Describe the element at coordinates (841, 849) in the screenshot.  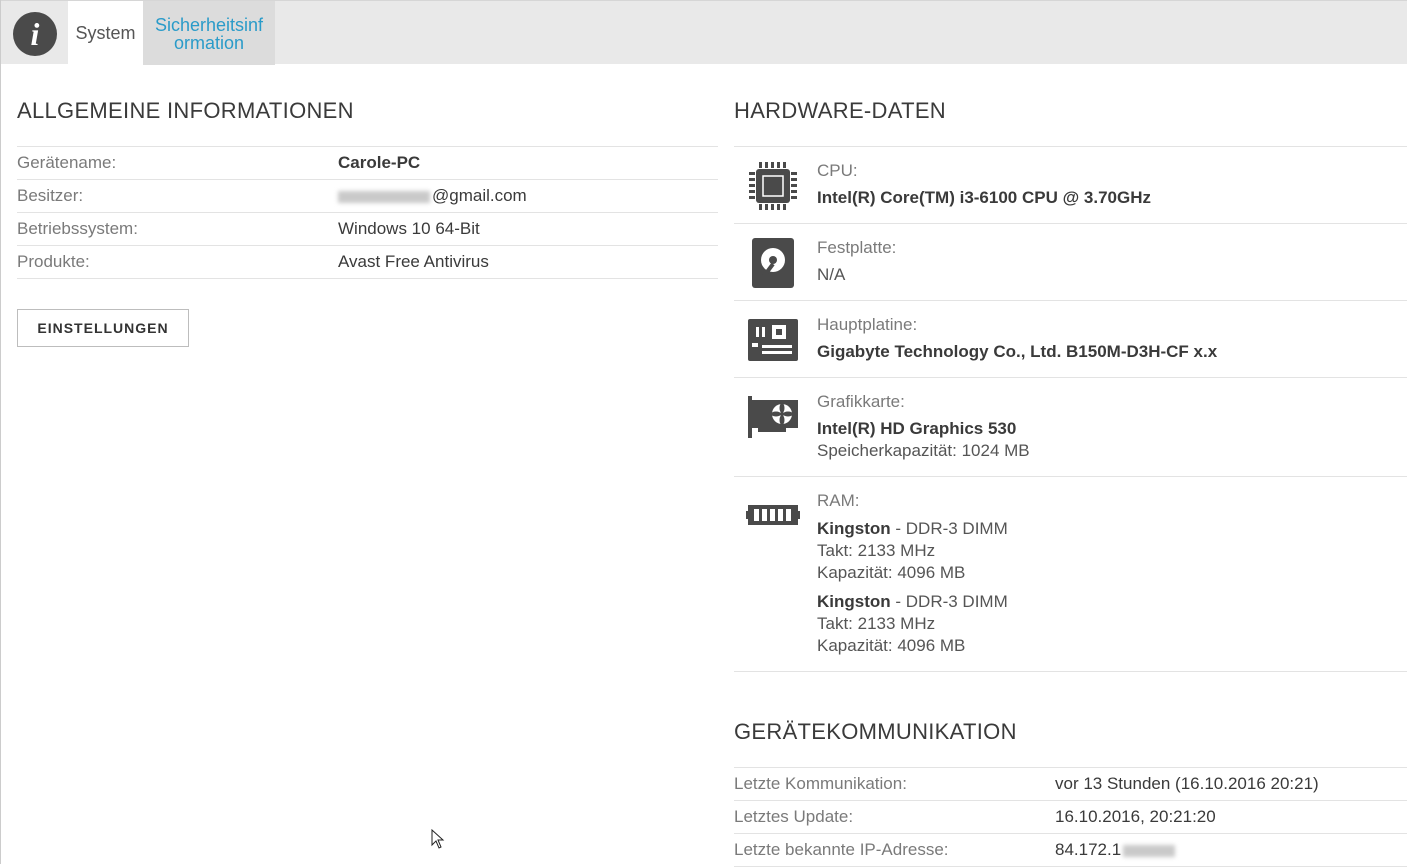
I see `last-ip-label: Letzte bekannte IP-Adresse:` at that location.